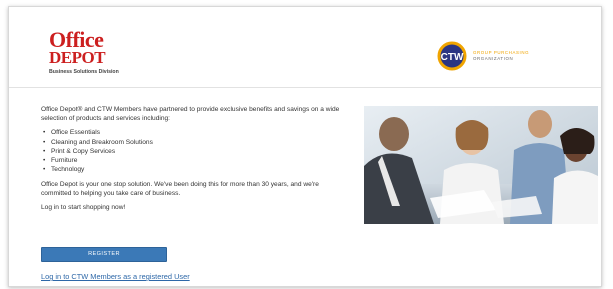  Describe the element at coordinates (84, 72) in the screenshot. I see `od-logo-subtitle: Business Solutions Division` at that location.